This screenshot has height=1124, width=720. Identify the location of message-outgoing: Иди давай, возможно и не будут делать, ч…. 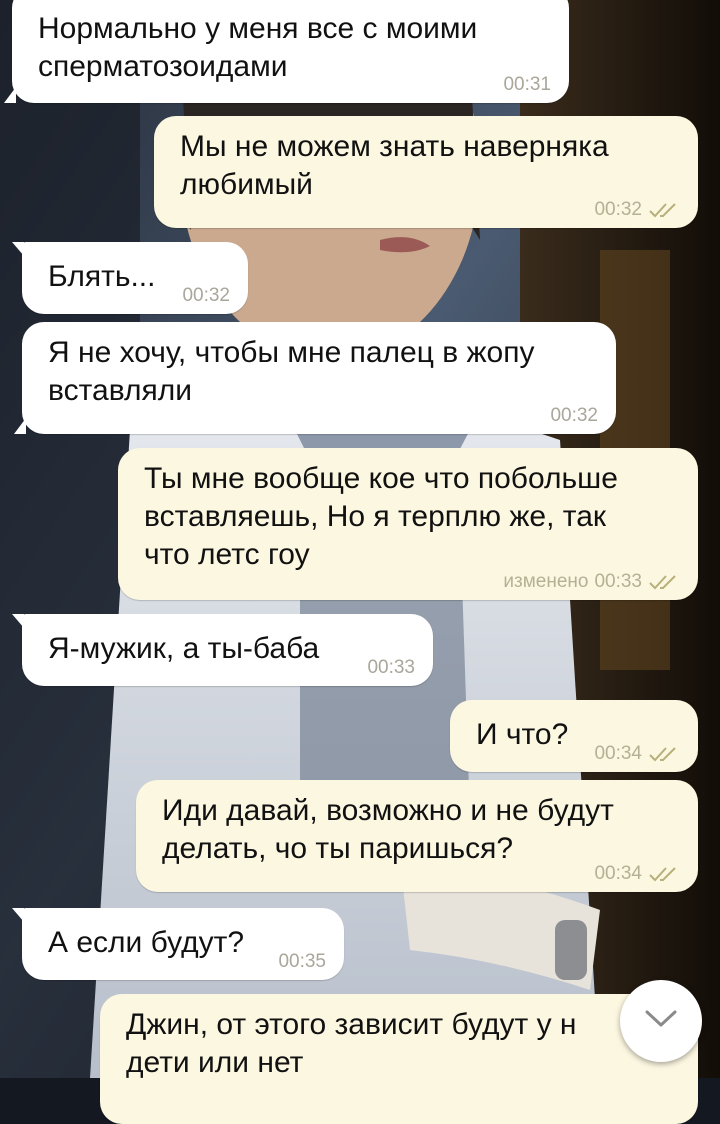
(417, 836).